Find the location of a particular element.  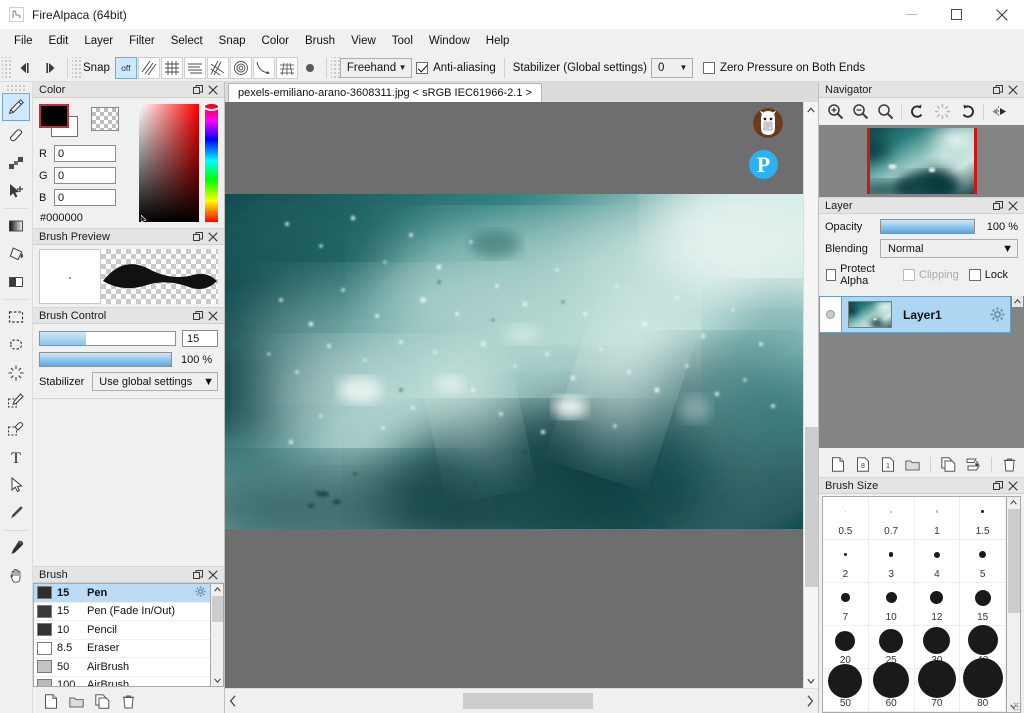

tool-strip-grip is located at coordinates (16, 87).